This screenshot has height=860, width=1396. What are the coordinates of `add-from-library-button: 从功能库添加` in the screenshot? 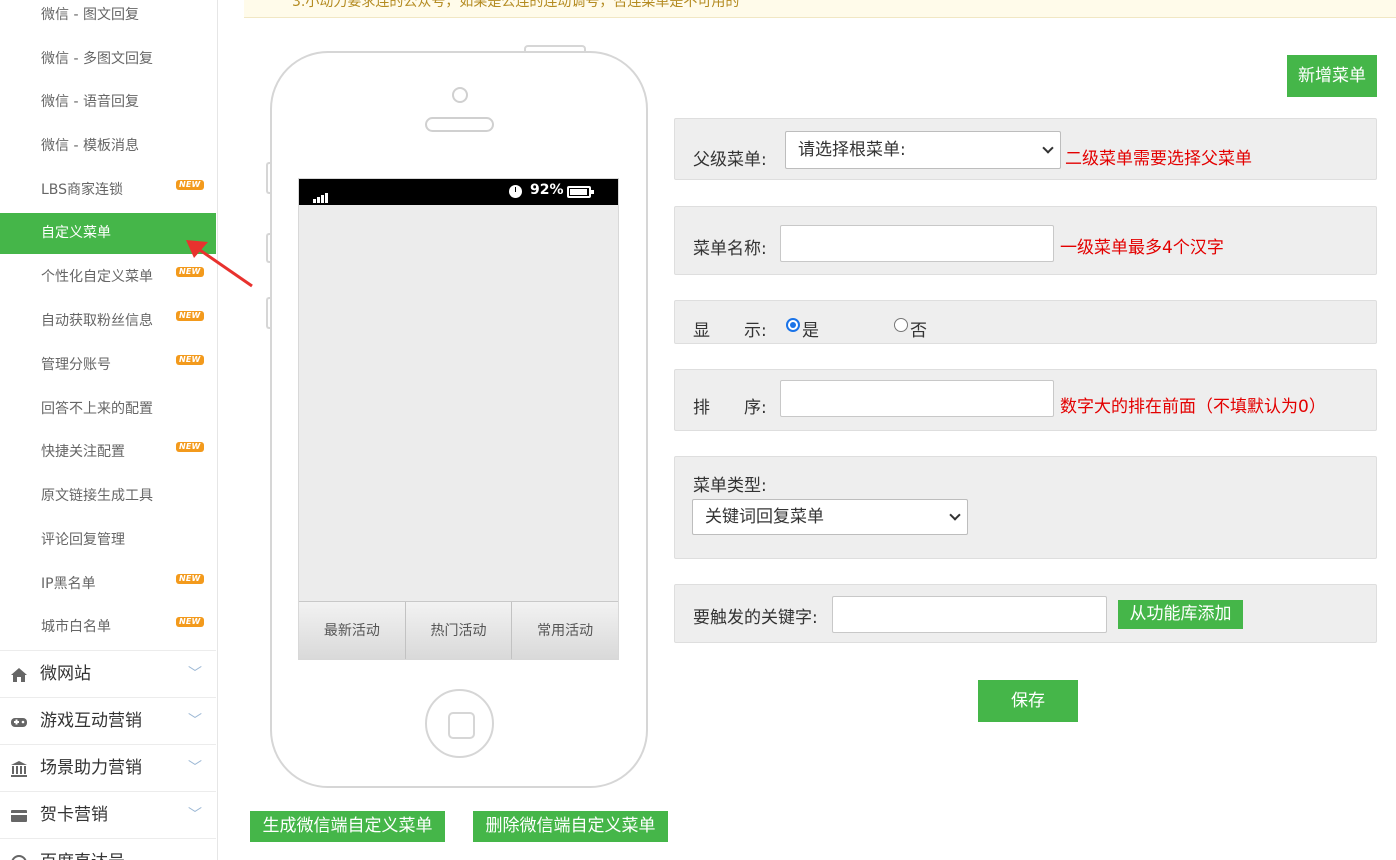 It's located at (1180, 614).